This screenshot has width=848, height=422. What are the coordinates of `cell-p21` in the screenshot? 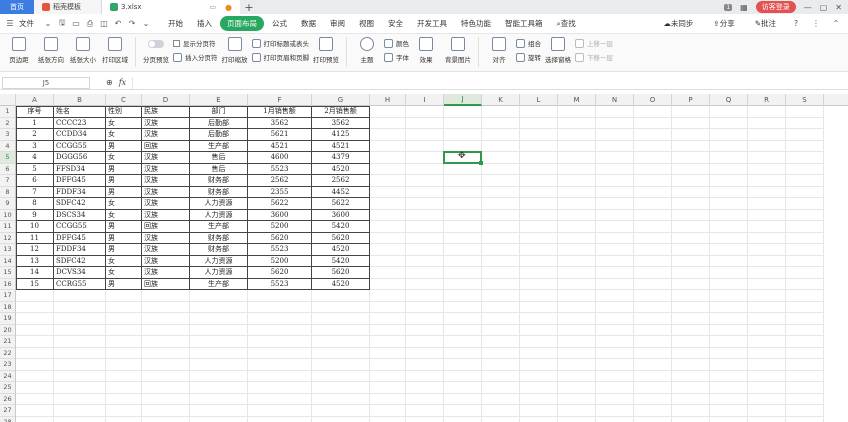 It's located at (691, 342).